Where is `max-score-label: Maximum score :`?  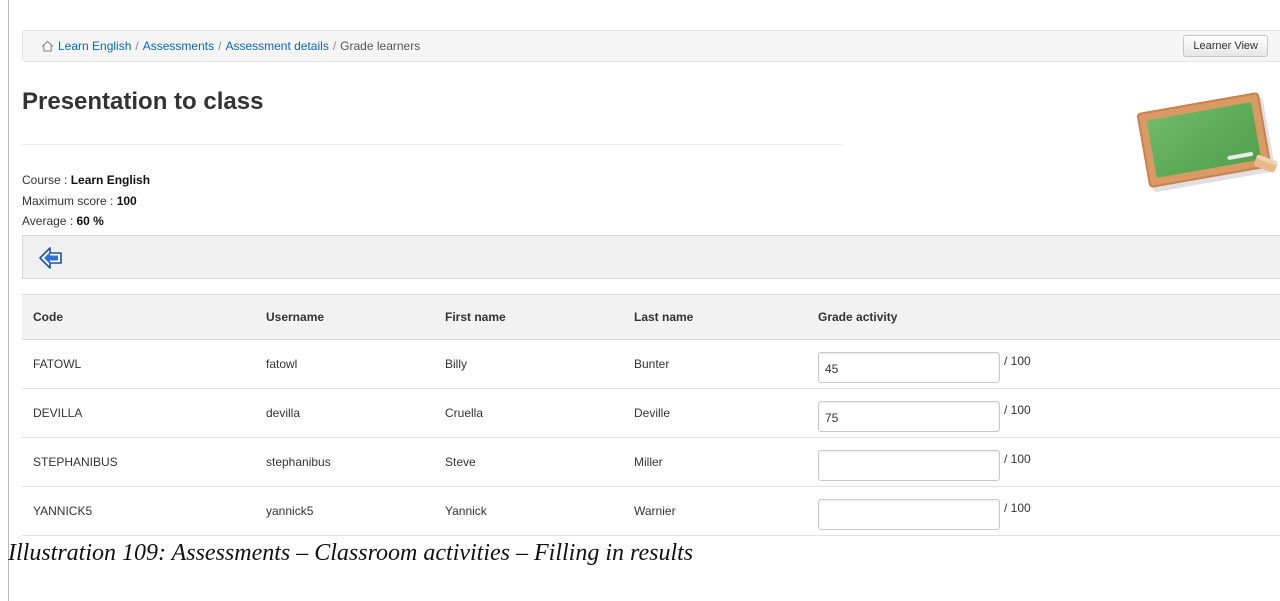 max-score-label: Maximum score : is located at coordinates (69, 201).